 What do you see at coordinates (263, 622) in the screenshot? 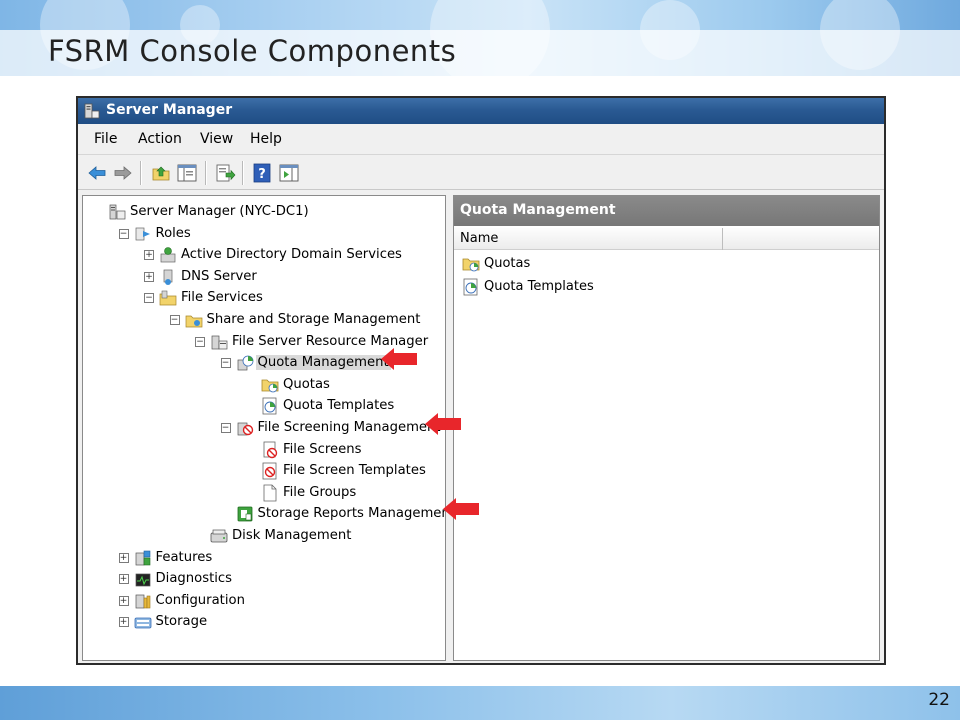
I see `tree-node-storage: + Storage` at bounding box center [263, 622].